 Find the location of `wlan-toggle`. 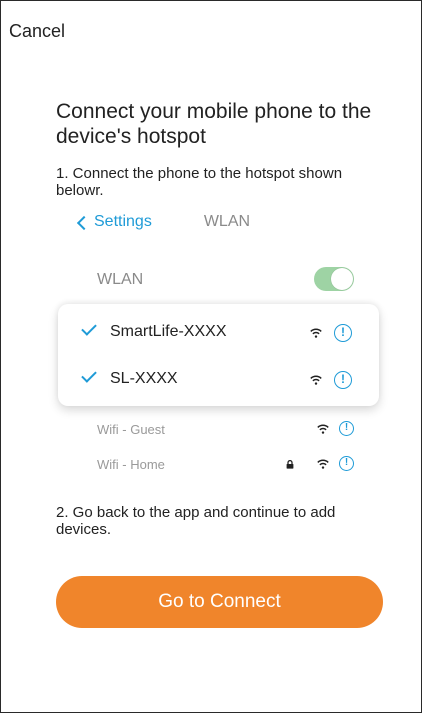

wlan-toggle is located at coordinates (334, 279).